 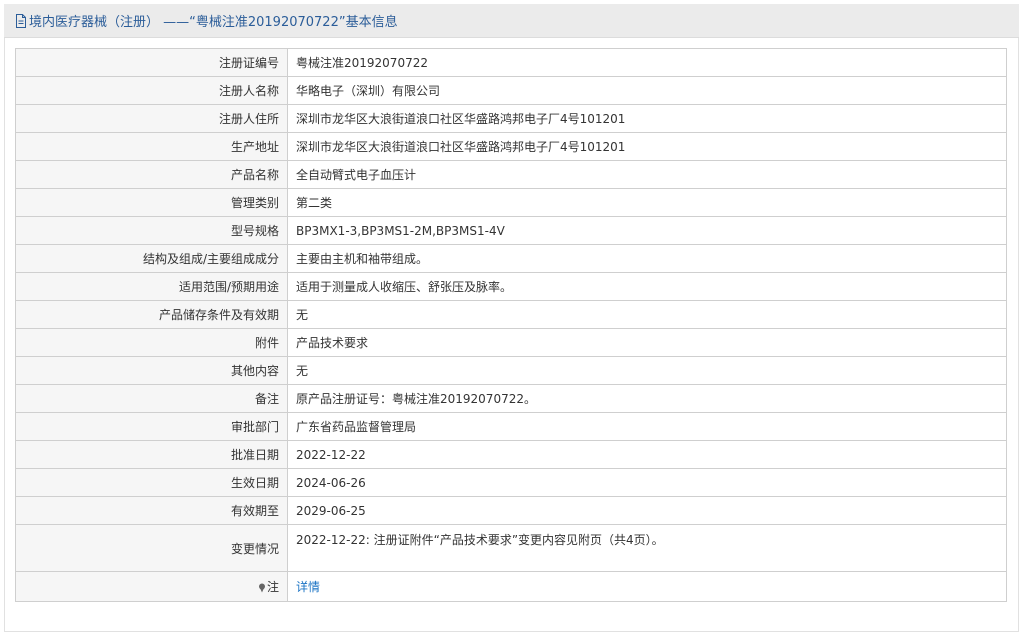 What do you see at coordinates (151, 90) in the screenshot?
I see `row-label: 注册人名称` at bounding box center [151, 90].